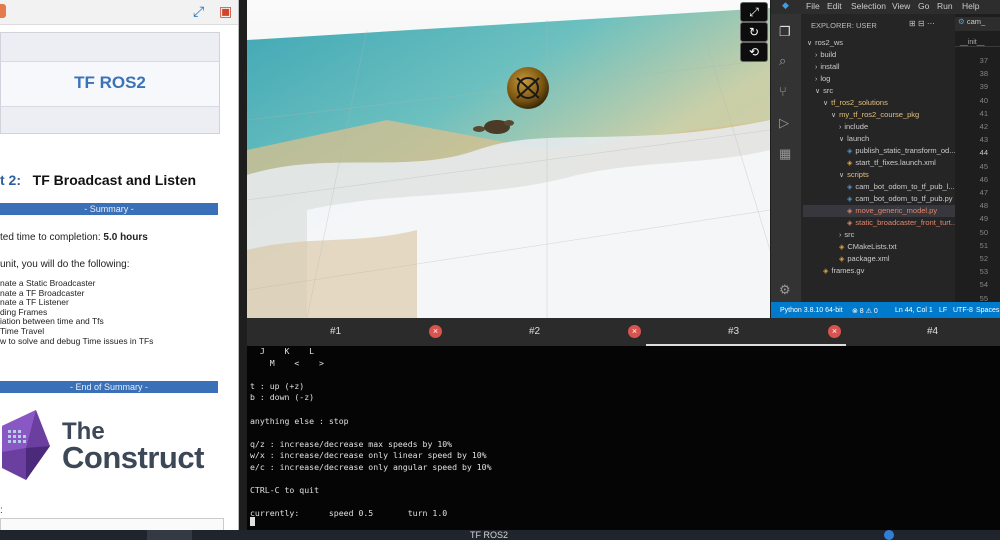  I want to click on menu-file: File, so click(813, 6).